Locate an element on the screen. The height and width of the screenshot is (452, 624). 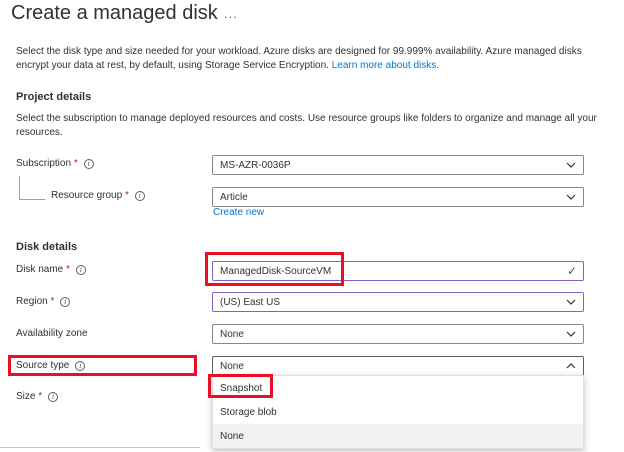
availability-zone-label-text: Availability zone is located at coordinates (52, 333).